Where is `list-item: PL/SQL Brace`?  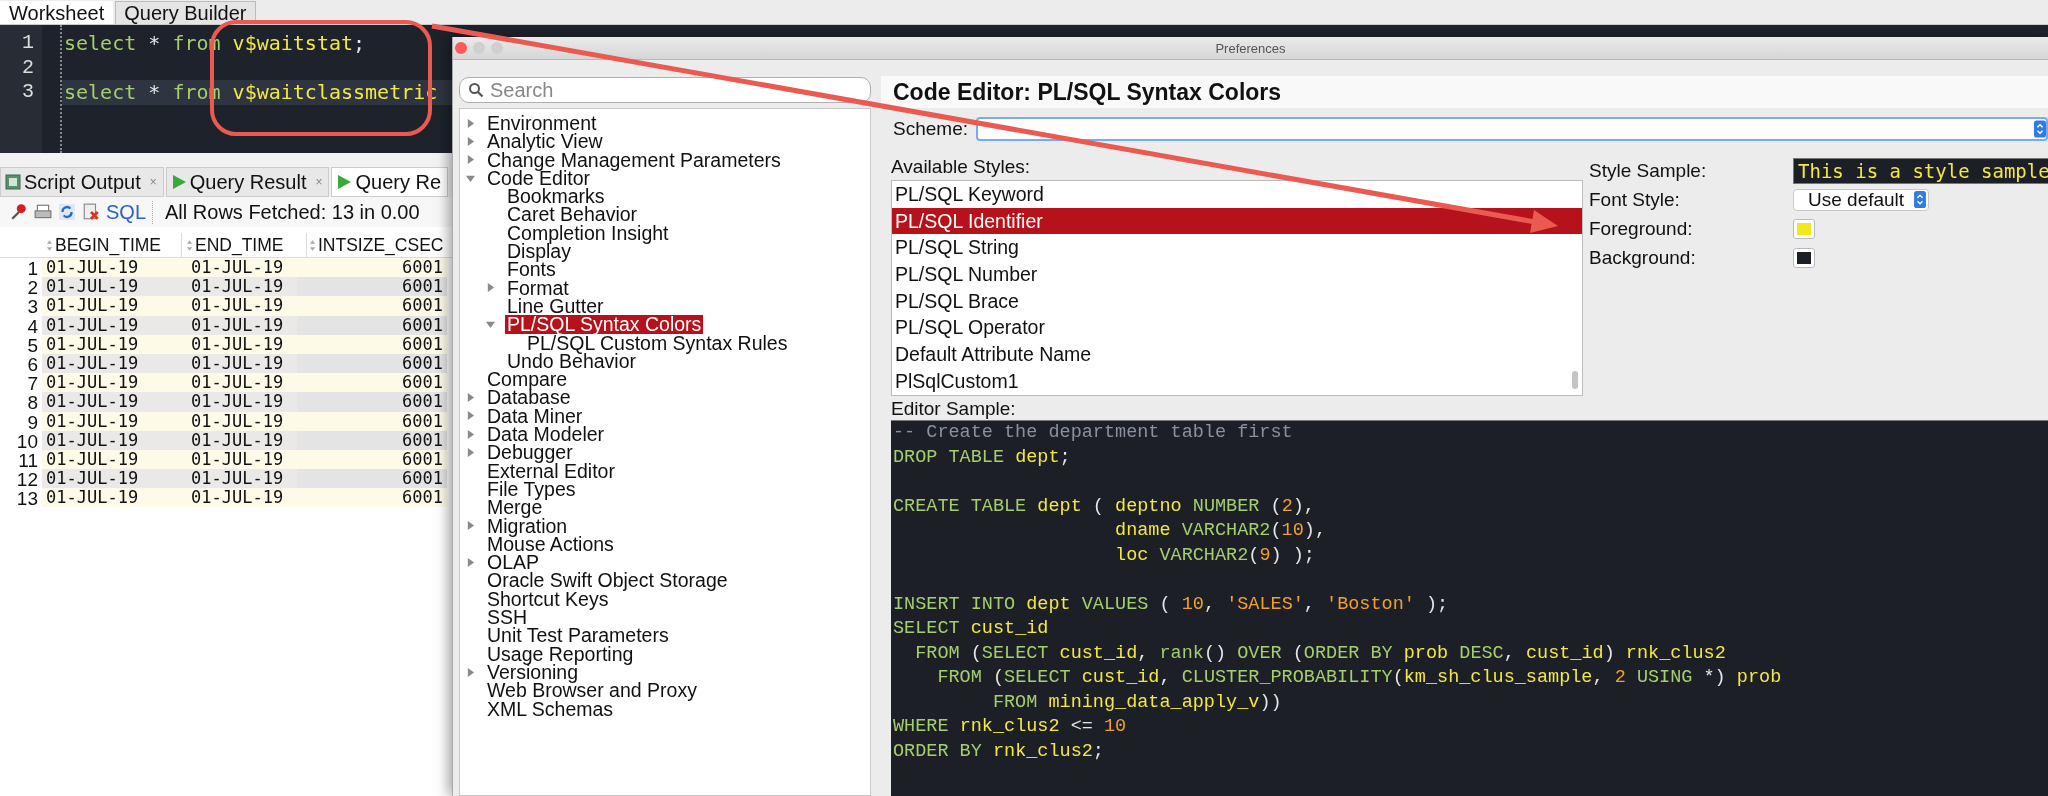
list-item: PL/SQL Brace is located at coordinates (1237, 301).